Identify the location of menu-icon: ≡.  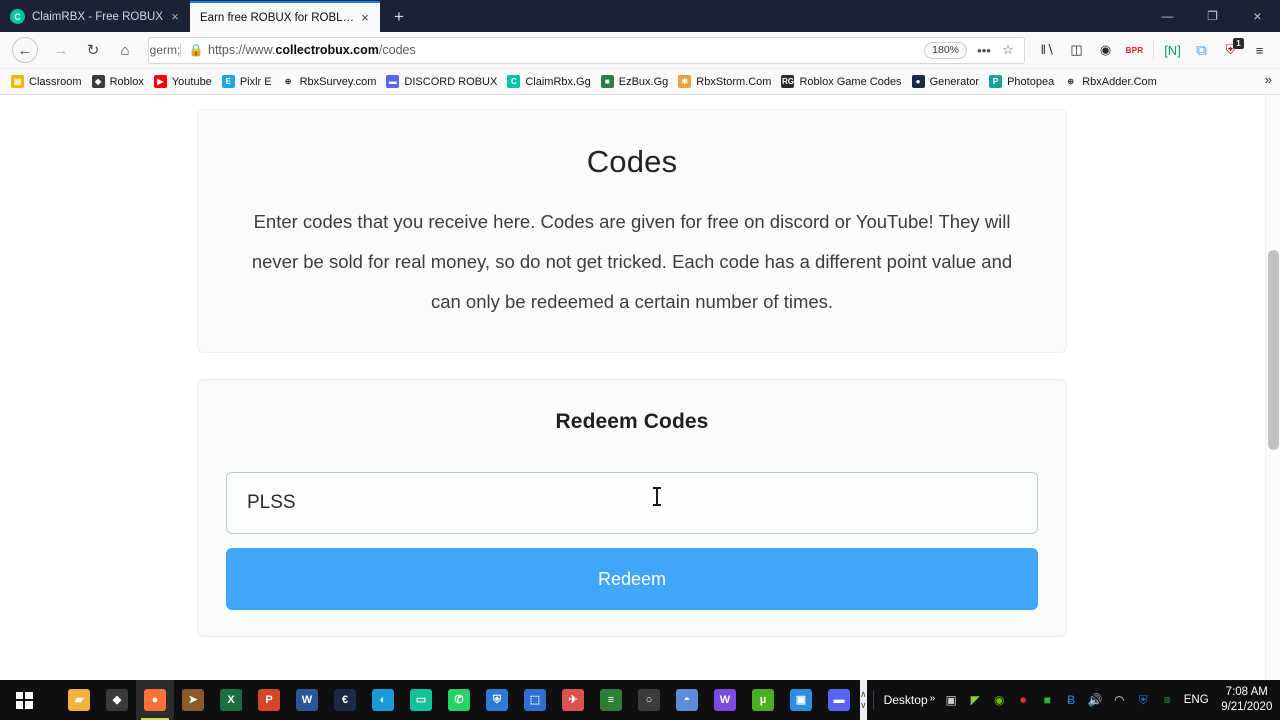
(1259, 50).